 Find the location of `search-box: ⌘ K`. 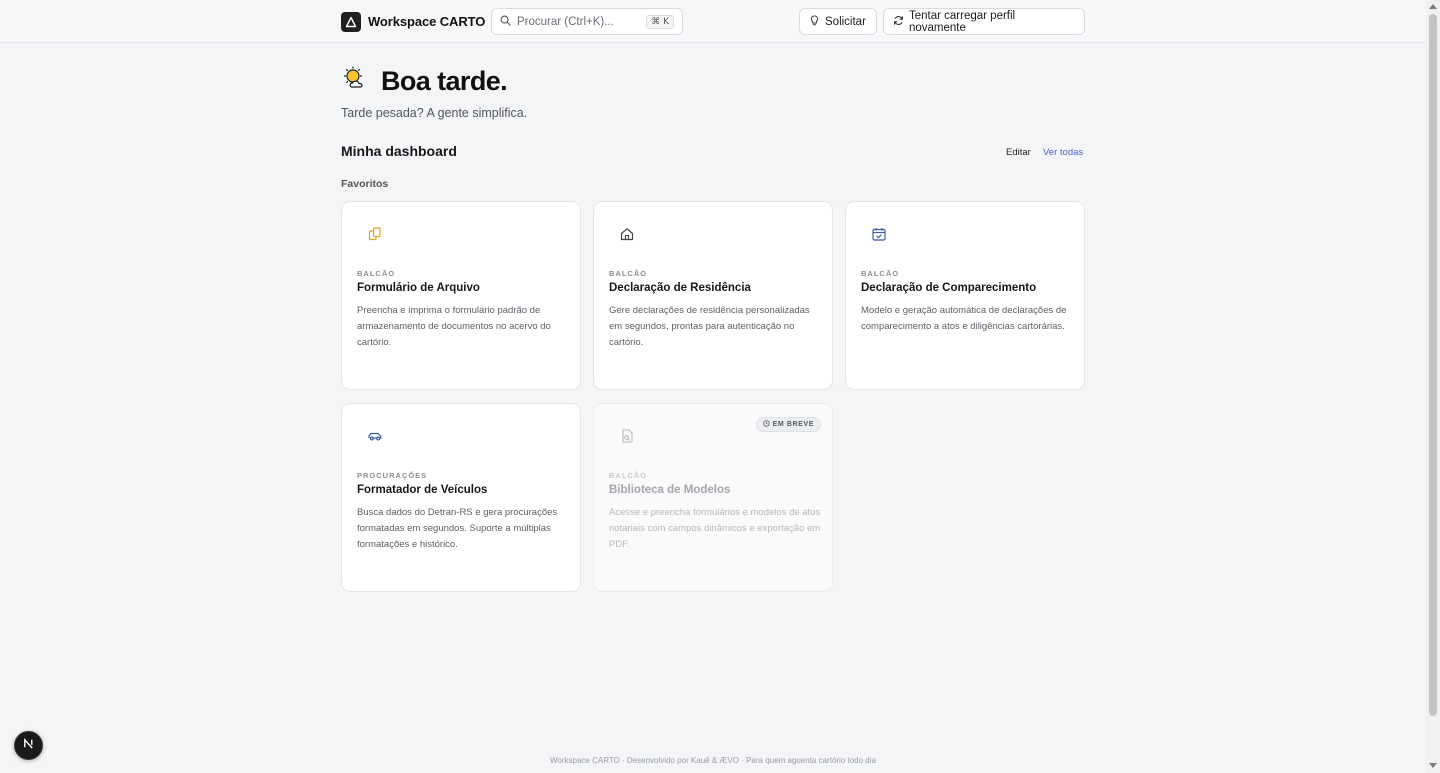

search-box: ⌘ K is located at coordinates (587, 21).